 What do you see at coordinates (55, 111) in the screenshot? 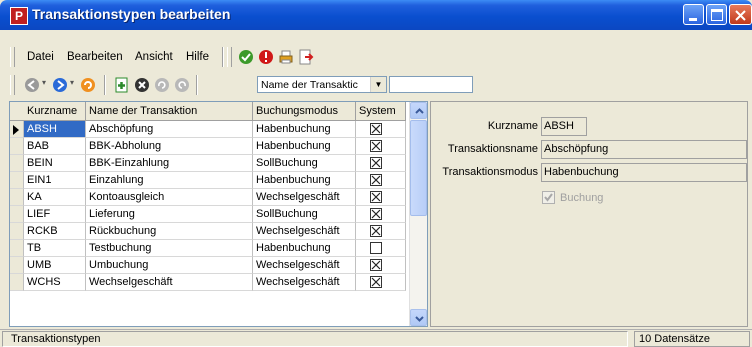
I see `column-header-kurzname: Kurzname` at bounding box center [55, 111].